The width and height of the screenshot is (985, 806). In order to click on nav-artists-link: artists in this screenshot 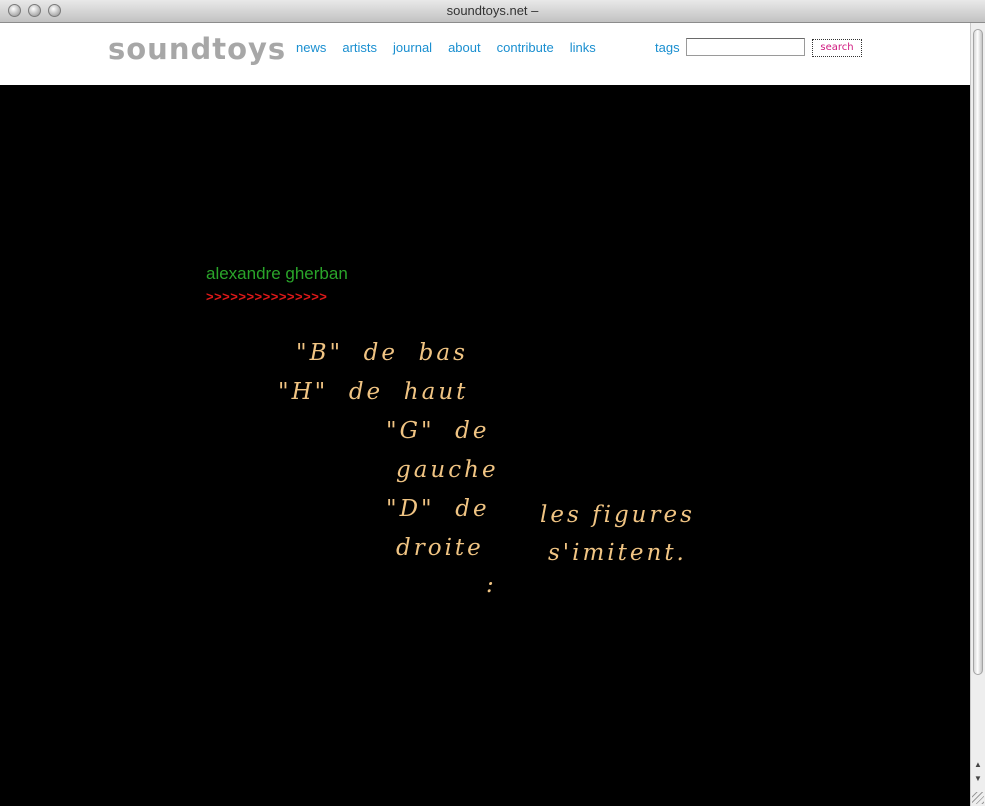, I will do `click(359, 48)`.